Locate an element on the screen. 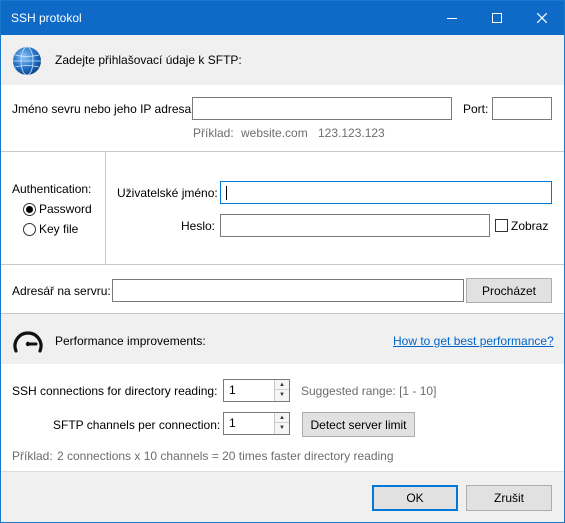 The image size is (565, 523). ssh-connections-label: SSH connections for directory reading: is located at coordinates (115, 391).